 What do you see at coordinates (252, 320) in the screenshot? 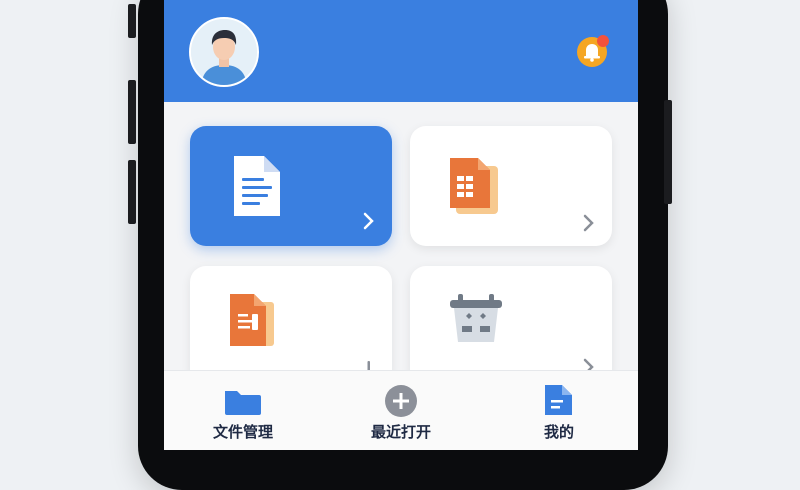
I see `presentation-icon` at bounding box center [252, 320].